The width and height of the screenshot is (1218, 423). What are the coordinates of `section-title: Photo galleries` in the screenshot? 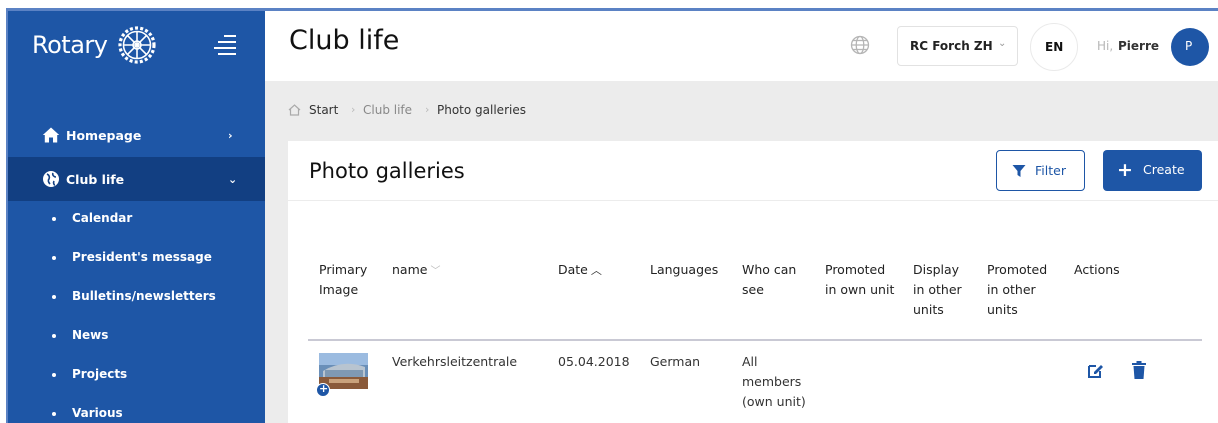 It's located at (387, 171).